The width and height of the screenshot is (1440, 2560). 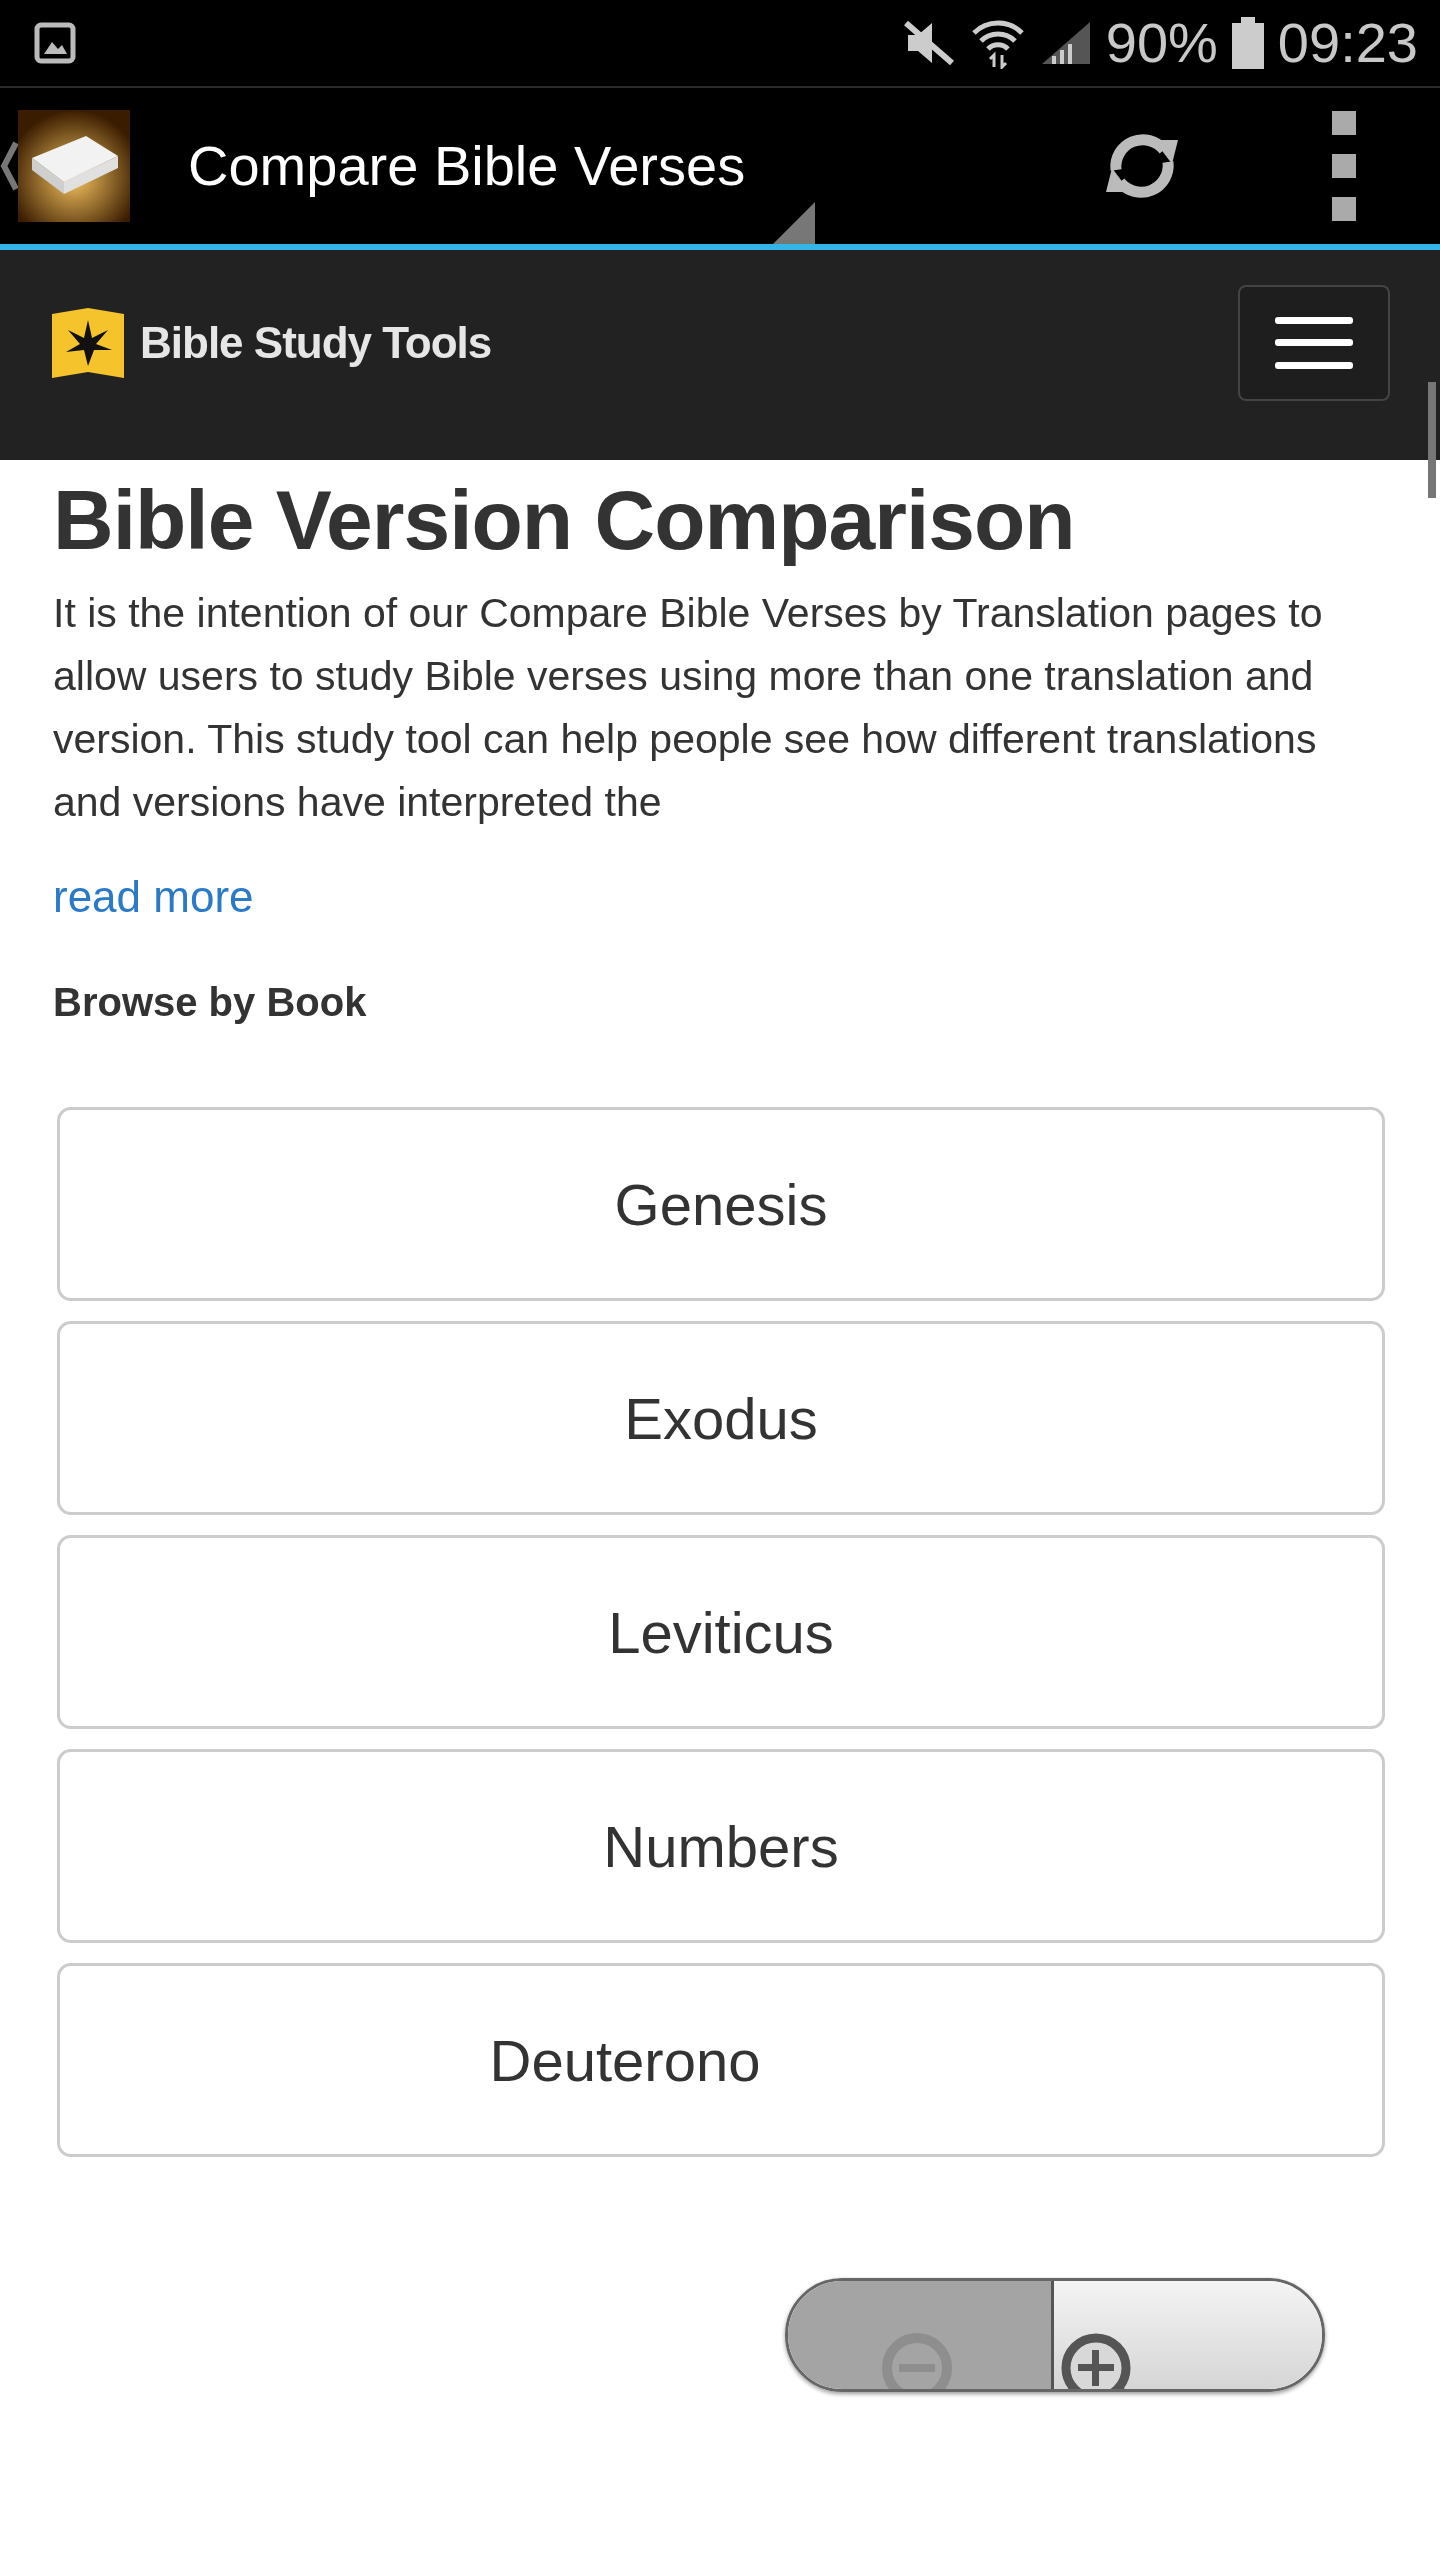 What do you see at coordinates (721, 1846) in the screenshot?
I see `book-button: Numbers` at bounding box center [721, 1846].